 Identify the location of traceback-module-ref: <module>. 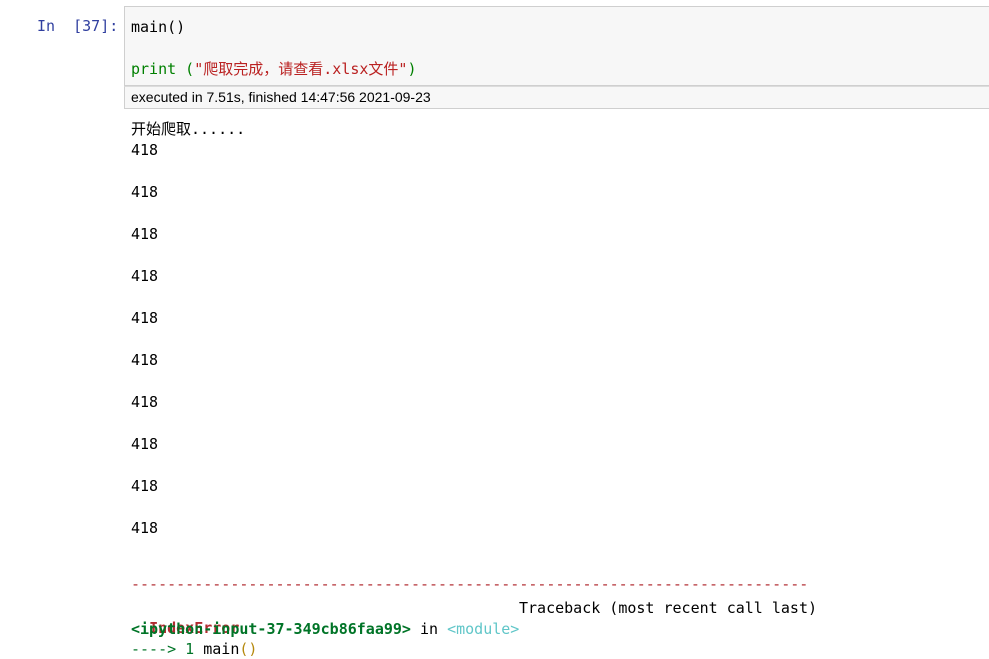
(483, 629).